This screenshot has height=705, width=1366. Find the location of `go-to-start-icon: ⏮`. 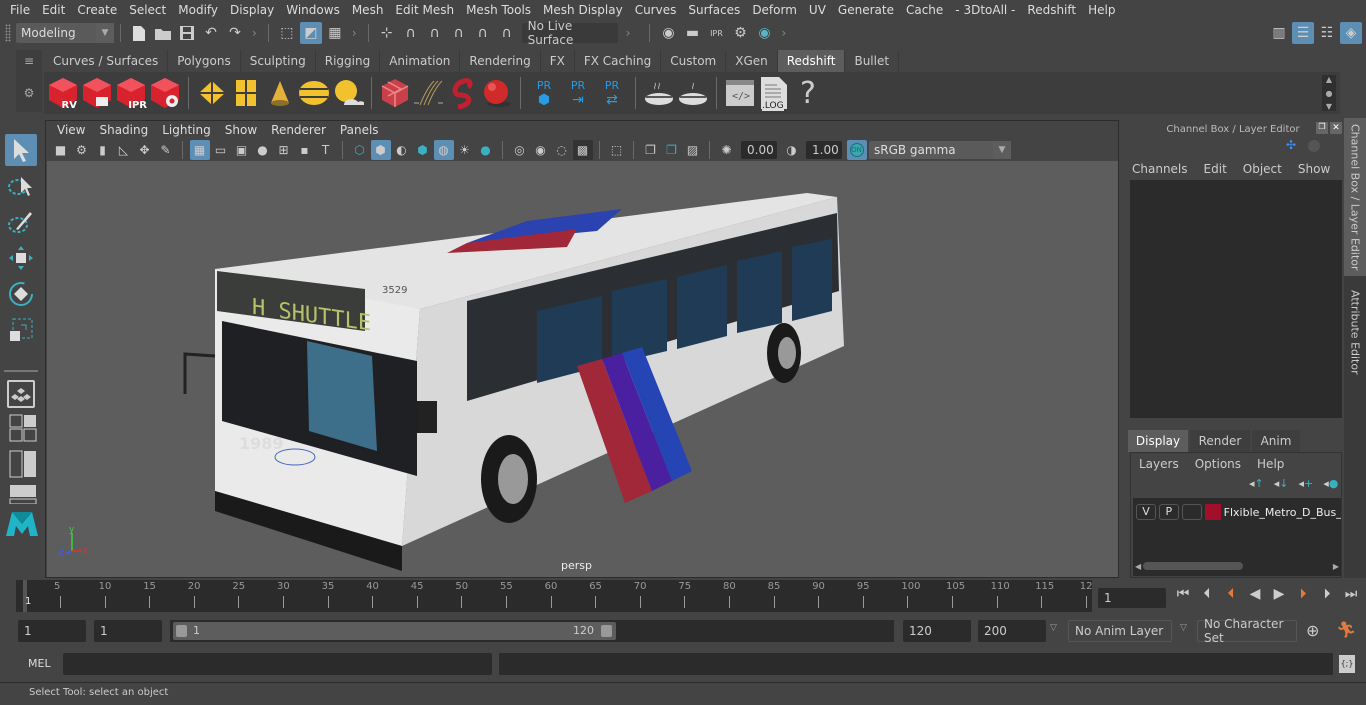

go-to-start-icon: ⏮ is located at coordinates (1183, 594).